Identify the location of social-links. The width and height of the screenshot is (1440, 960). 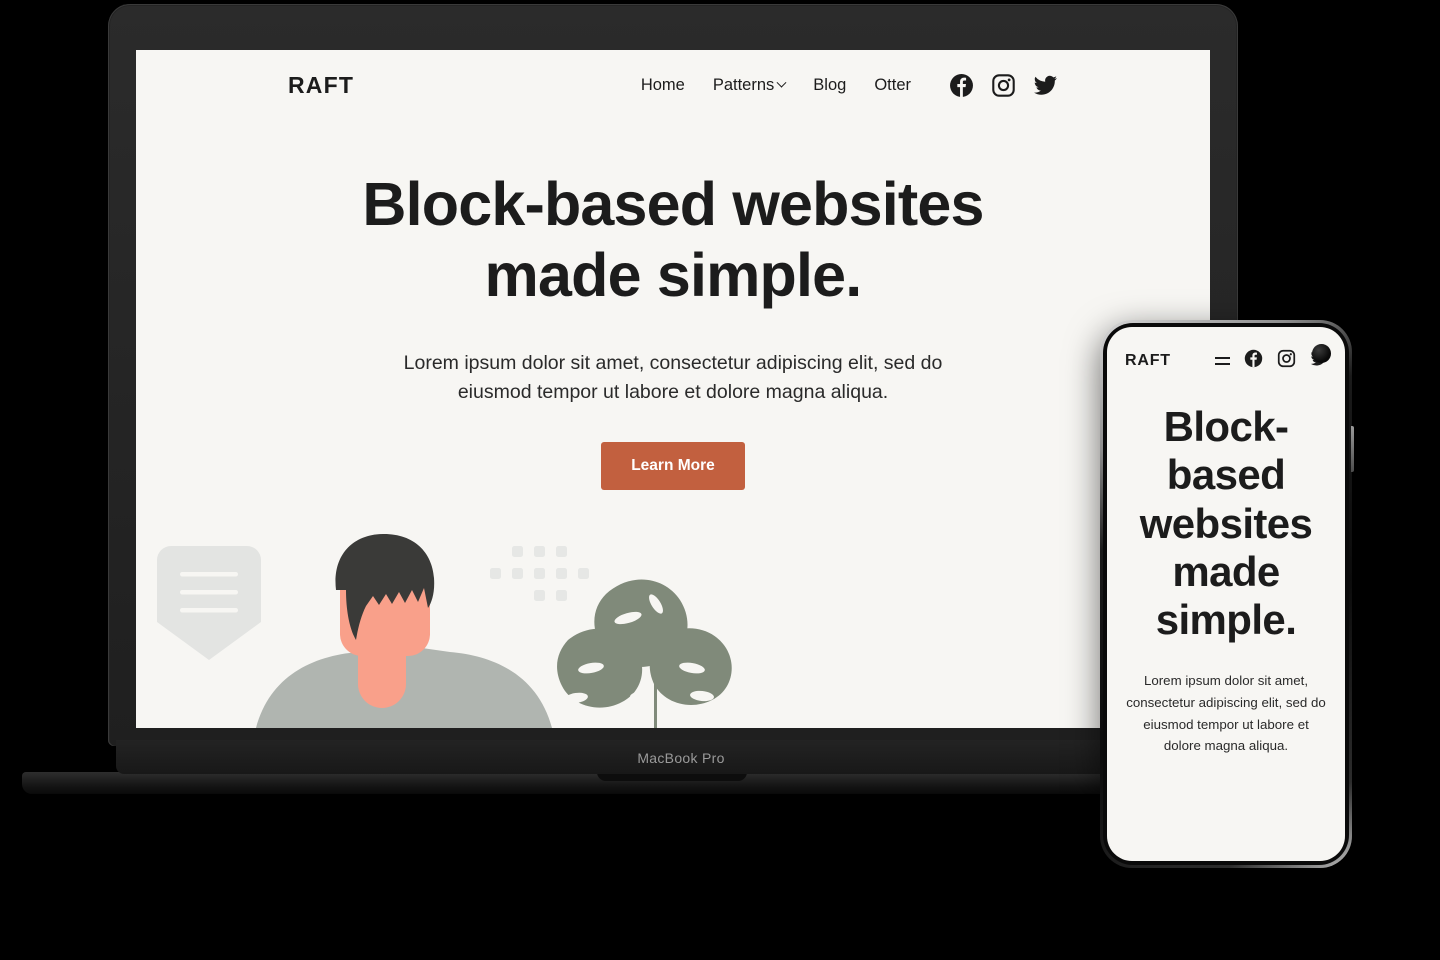
(1003, 85).